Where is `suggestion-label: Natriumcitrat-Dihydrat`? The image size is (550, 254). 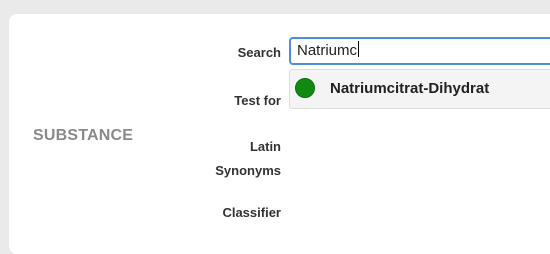
suggestion-label: Natriumcitrat-Dihydrat is located at coordinates (410, 88).